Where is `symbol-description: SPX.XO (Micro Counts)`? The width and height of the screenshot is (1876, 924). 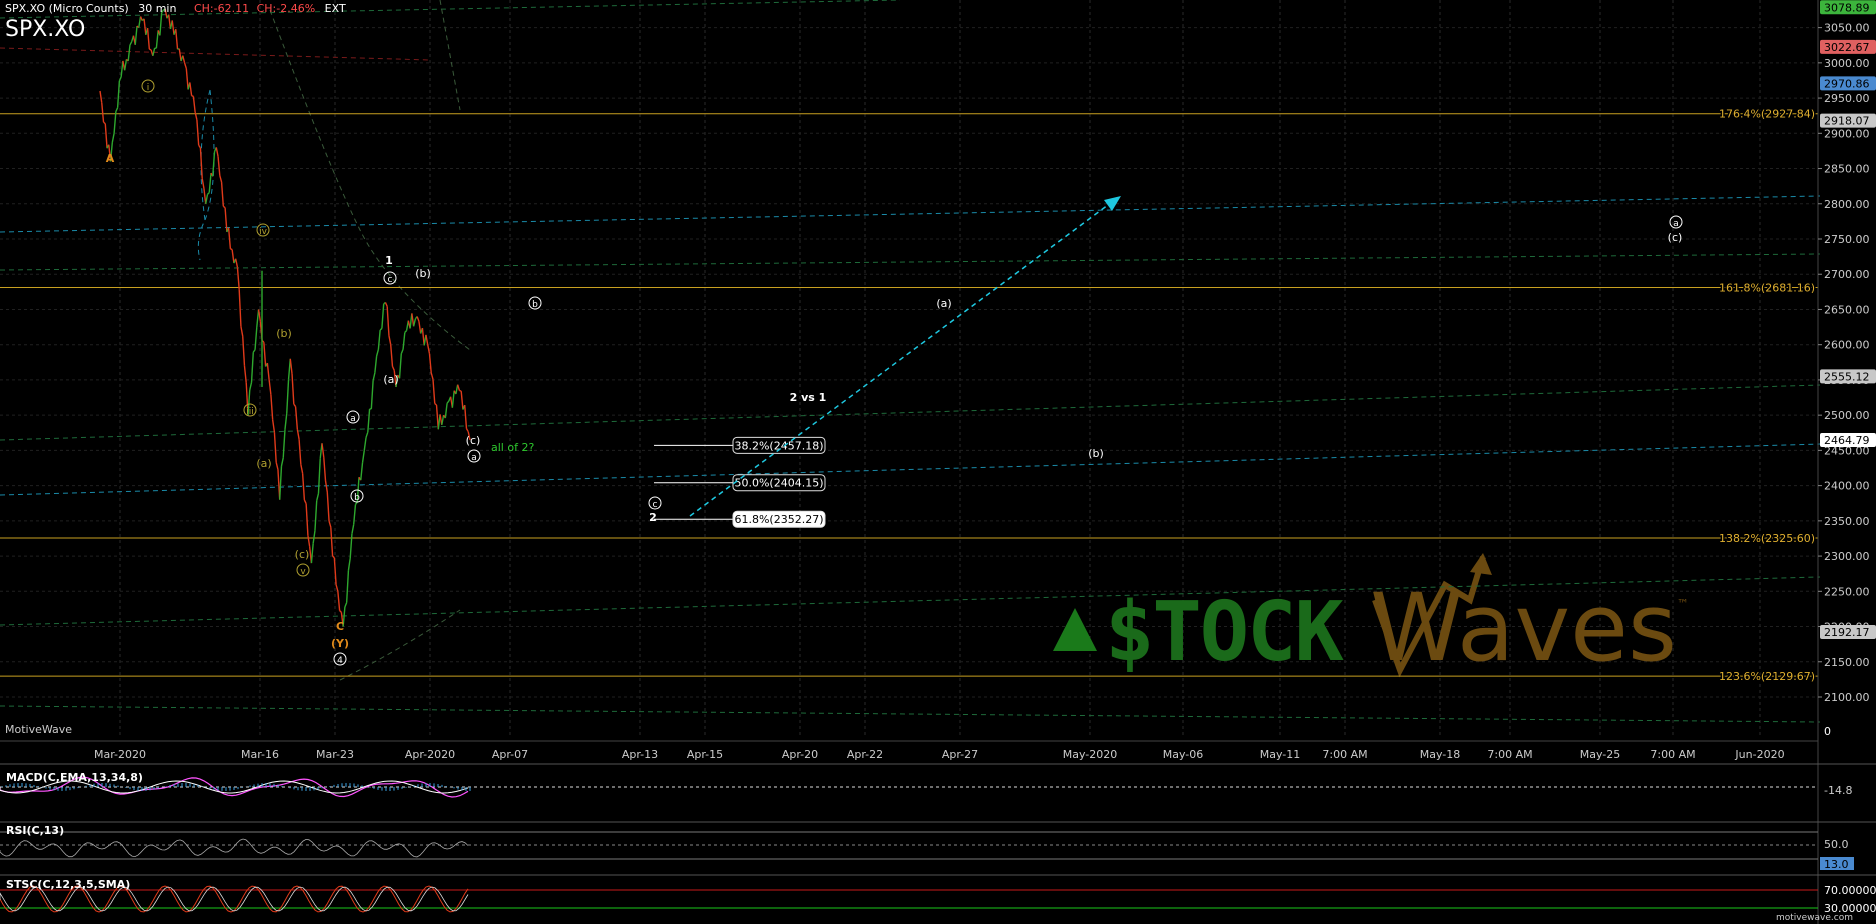
symbol-description: SPX.XO (Micro Counts) is located at coordinates (67, 8).